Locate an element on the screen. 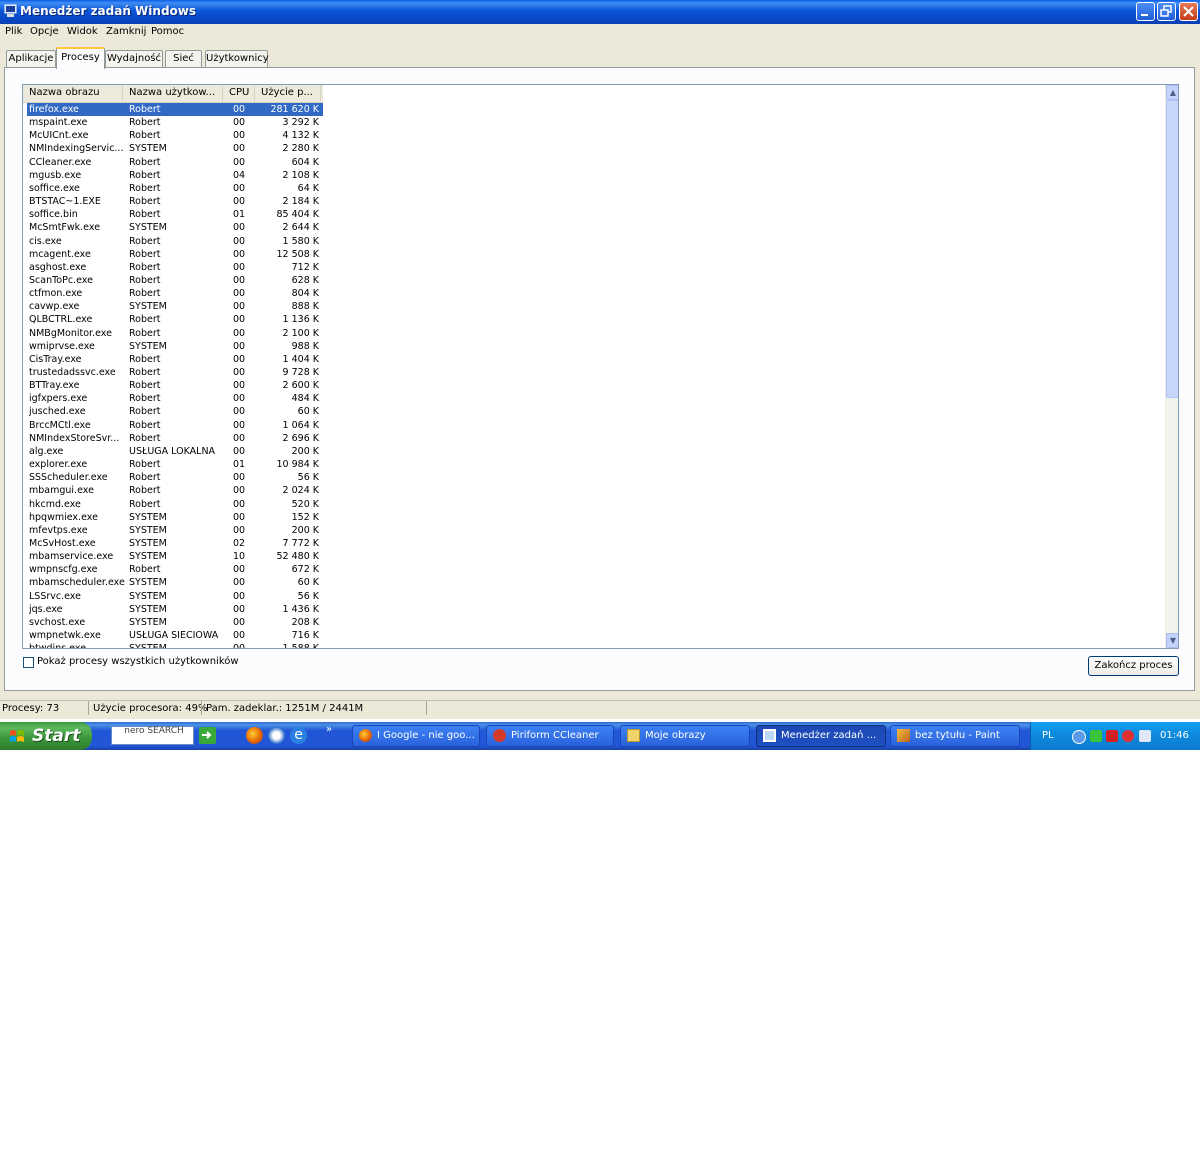 The width and height of the screenshot is (1200, 1156). table-row: LSSrvc.exe SYSTEM 00 56 K is located at coordinates (175, 596).